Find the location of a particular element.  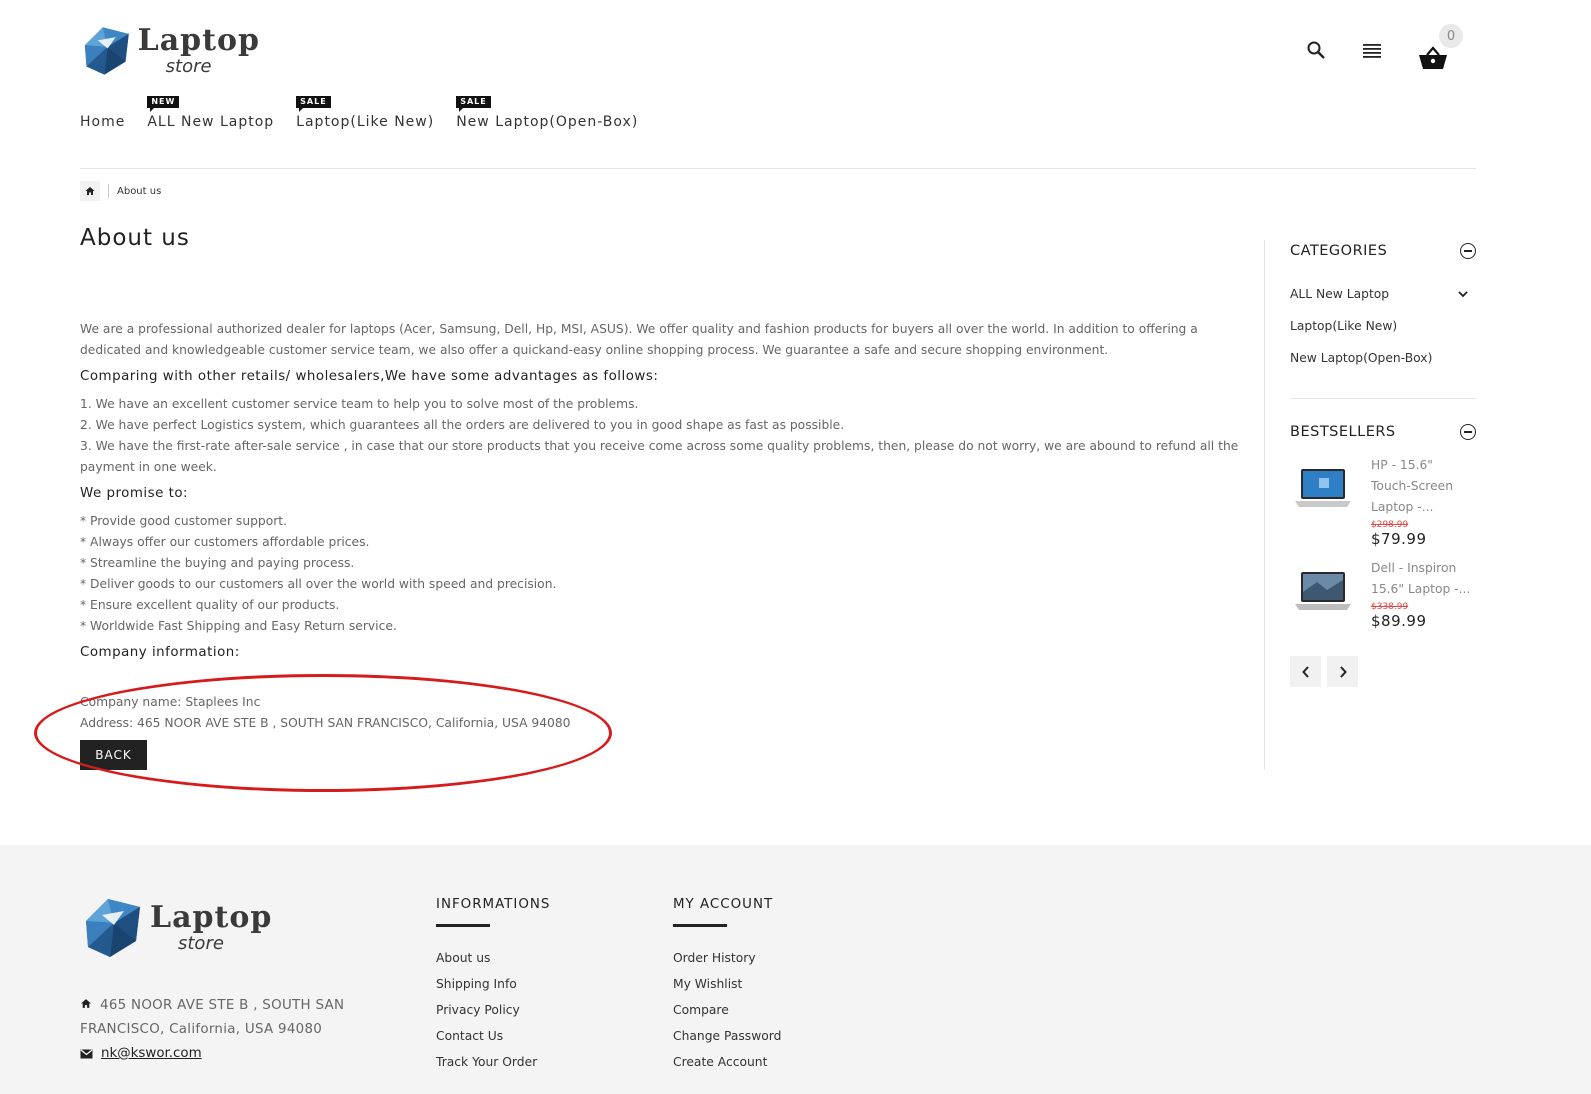

bestseller-price: $79.99 is located at coordinates (1399, 539).